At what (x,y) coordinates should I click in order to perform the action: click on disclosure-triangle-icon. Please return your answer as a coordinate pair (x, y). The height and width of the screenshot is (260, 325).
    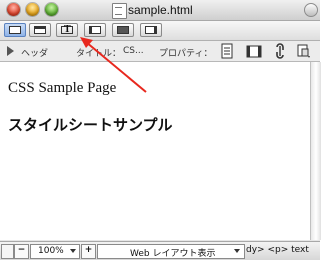
    Looking at the image, I should click on (10, 51).